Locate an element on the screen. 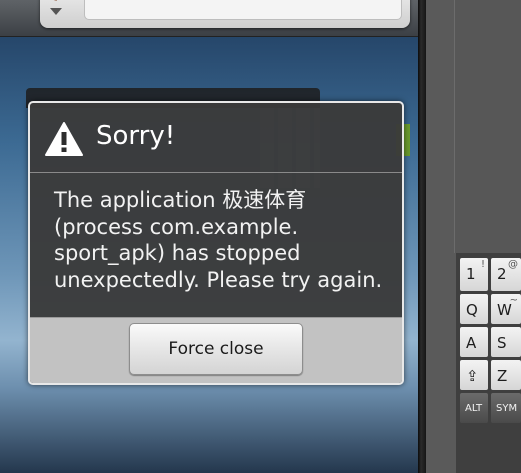  search-widget: ✎ is located at coordinates (225, 14).